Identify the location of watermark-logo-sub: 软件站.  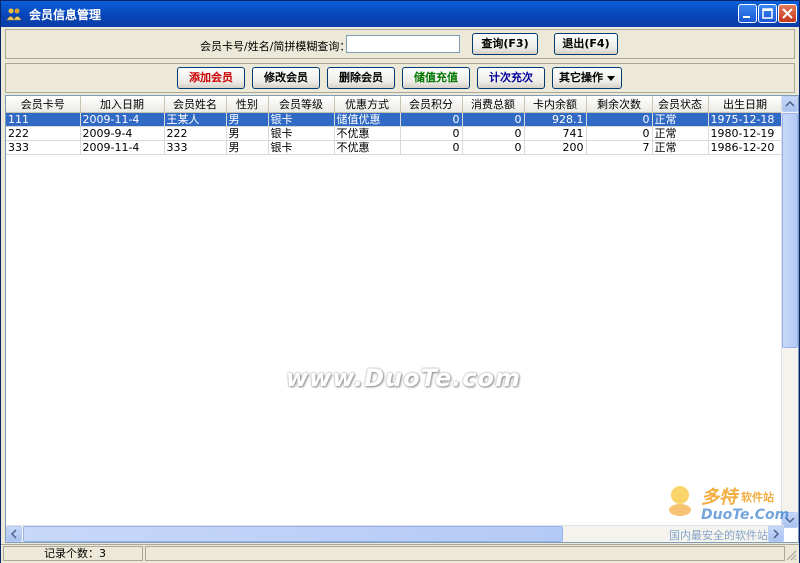
(757, 497).